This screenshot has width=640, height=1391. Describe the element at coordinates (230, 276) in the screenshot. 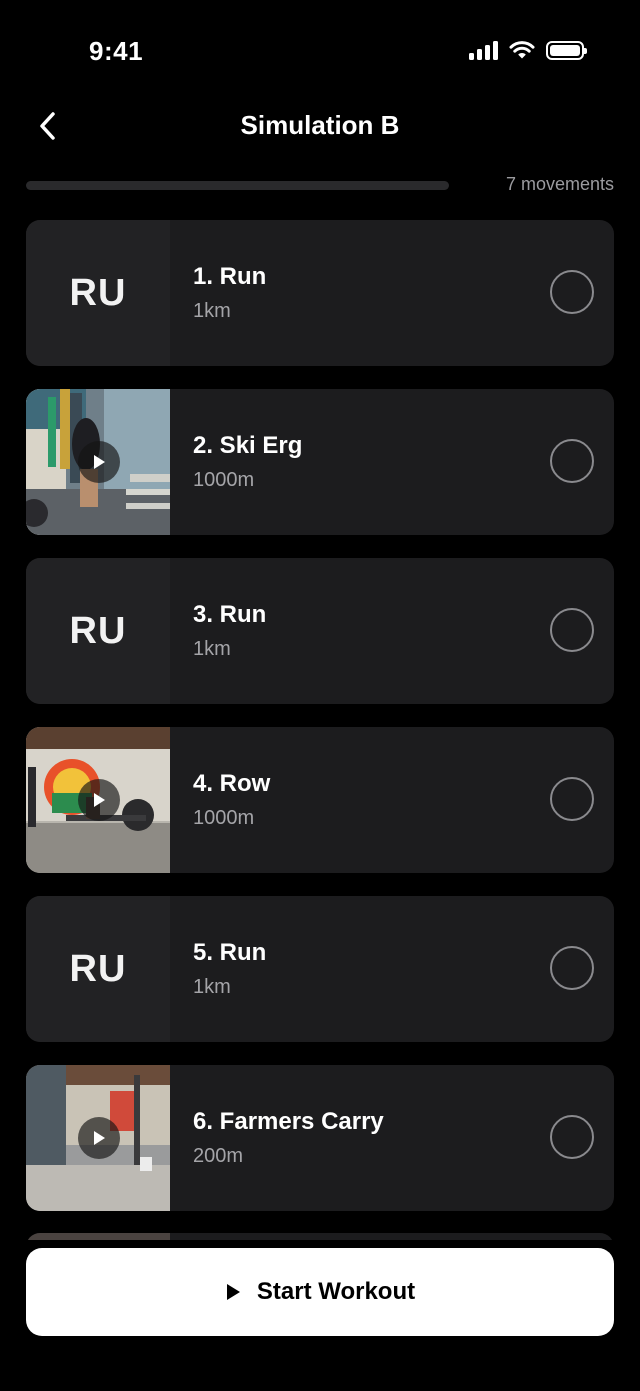

I see `movement-title: 1. Run` at that location.